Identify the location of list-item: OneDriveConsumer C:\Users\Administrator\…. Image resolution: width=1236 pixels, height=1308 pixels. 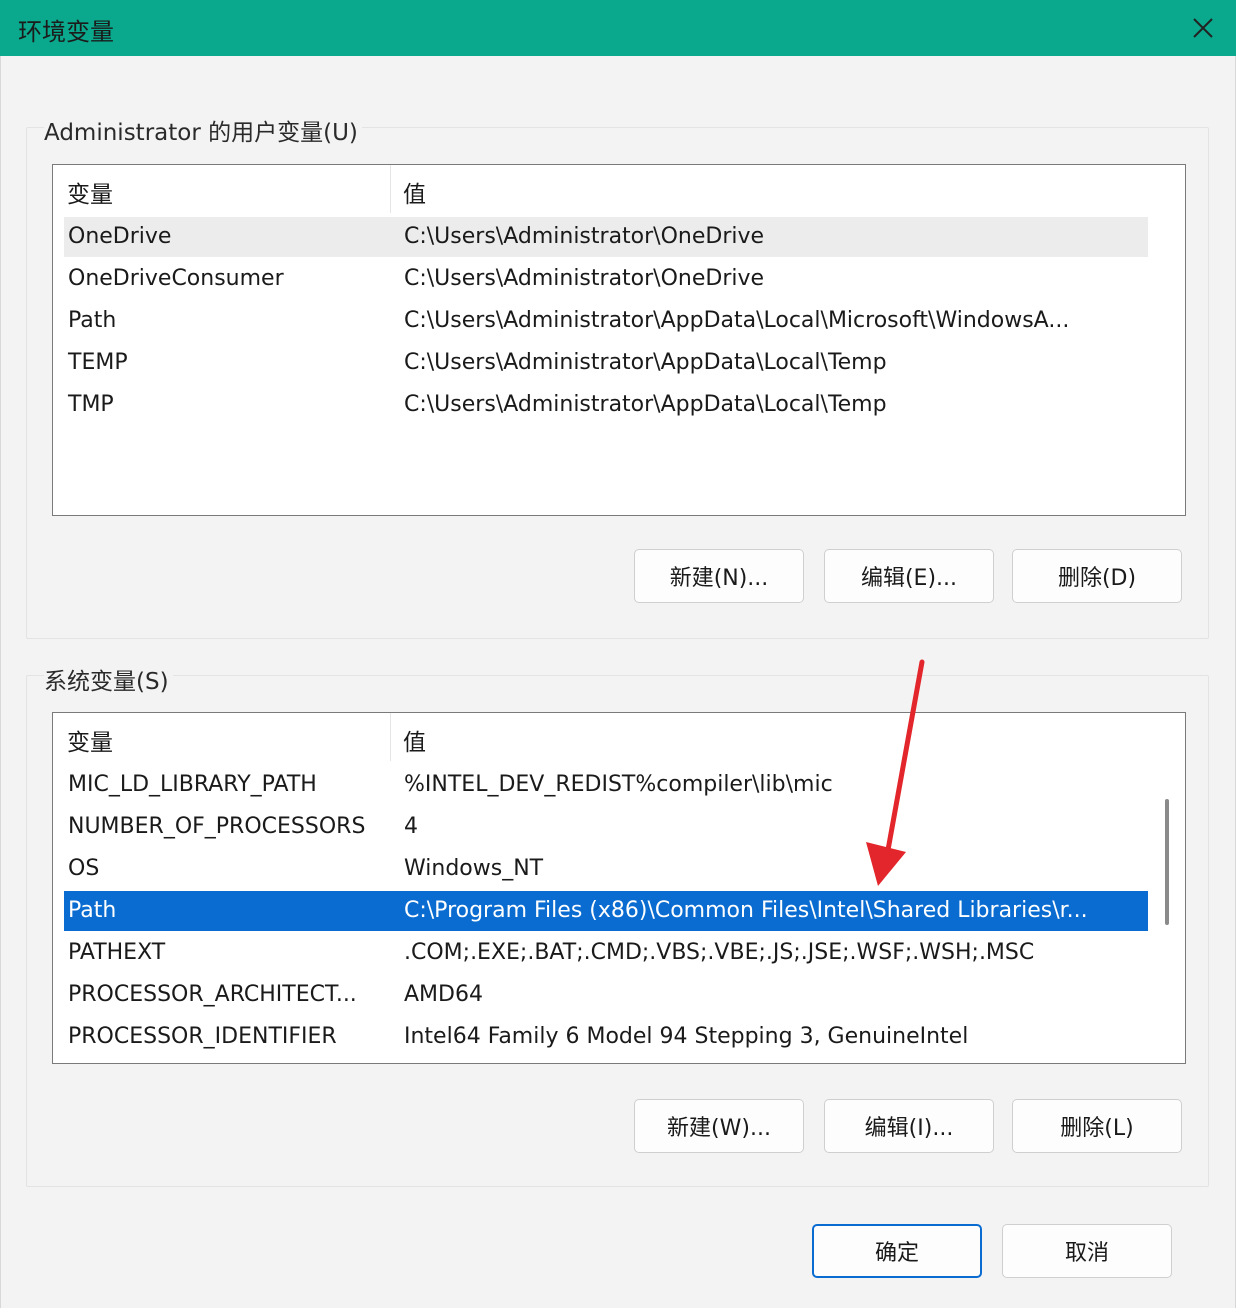
(606, 279).